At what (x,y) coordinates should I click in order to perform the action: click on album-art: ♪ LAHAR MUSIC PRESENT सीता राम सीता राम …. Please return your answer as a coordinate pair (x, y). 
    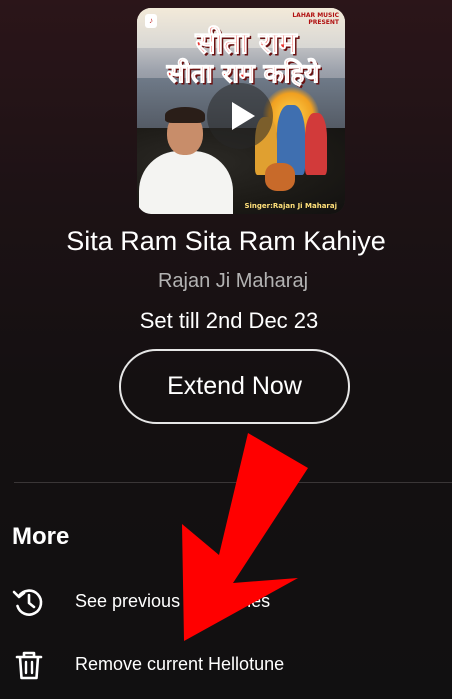
    Looking at the image, I should click on (241, 111).